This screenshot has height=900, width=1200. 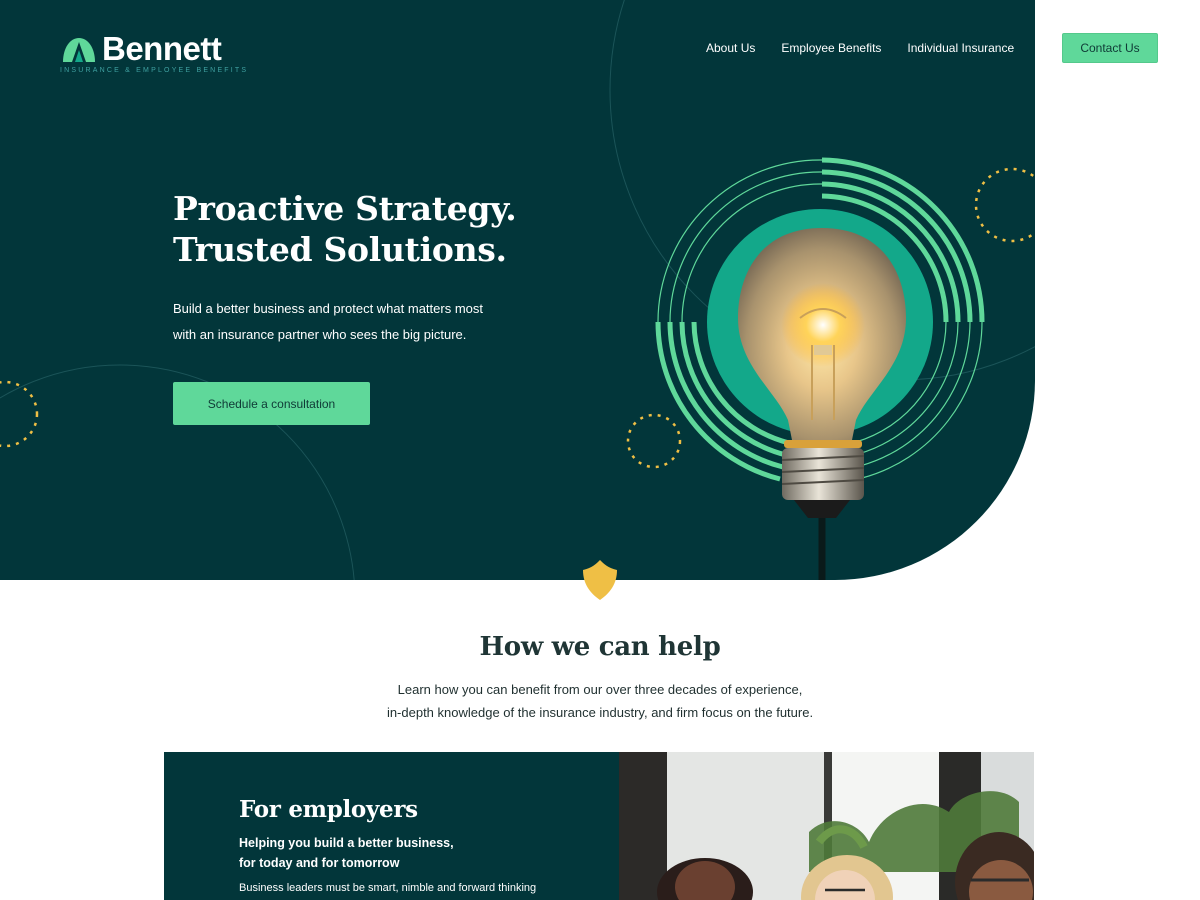 What do you see at coordinates (730, 48) in the screenshot?
I see `nav-about-us: About Us` at bounding box center [730, 48].